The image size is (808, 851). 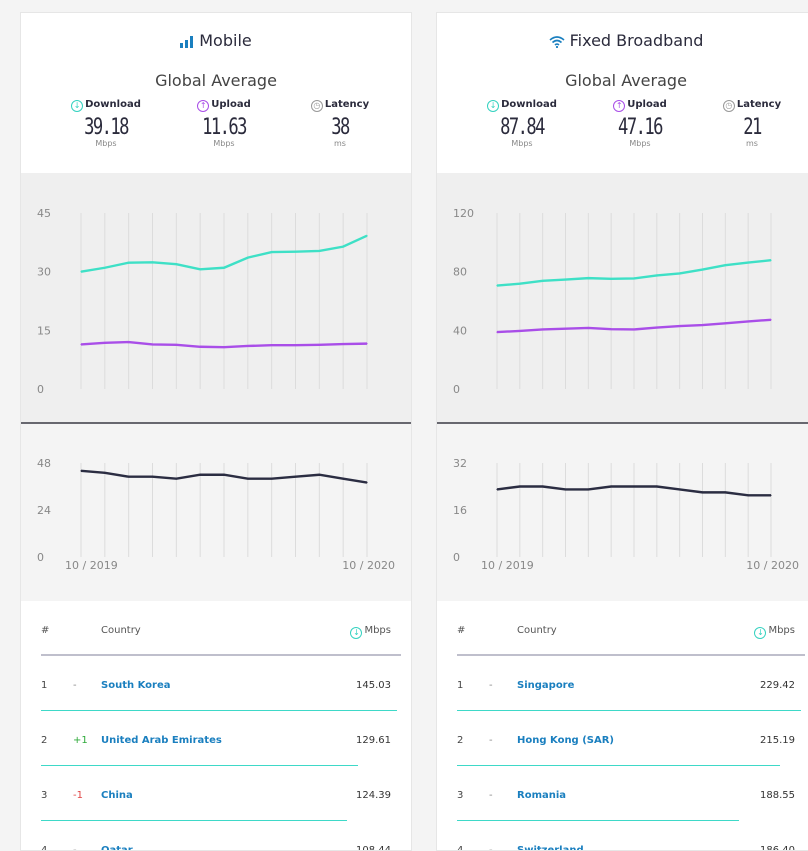 I want to click on table-row: 1 - Singapore 229.42, so click(x=622, y=683).